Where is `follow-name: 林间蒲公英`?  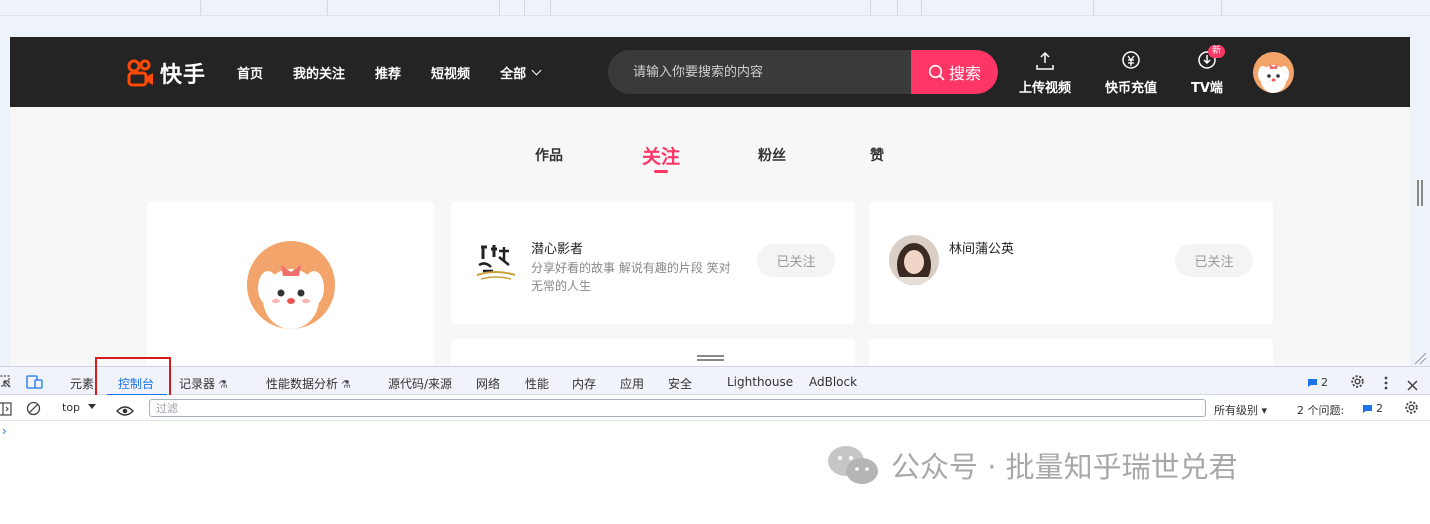
follow-name: 林间蒲公英 is located at coordinates (981, 247).